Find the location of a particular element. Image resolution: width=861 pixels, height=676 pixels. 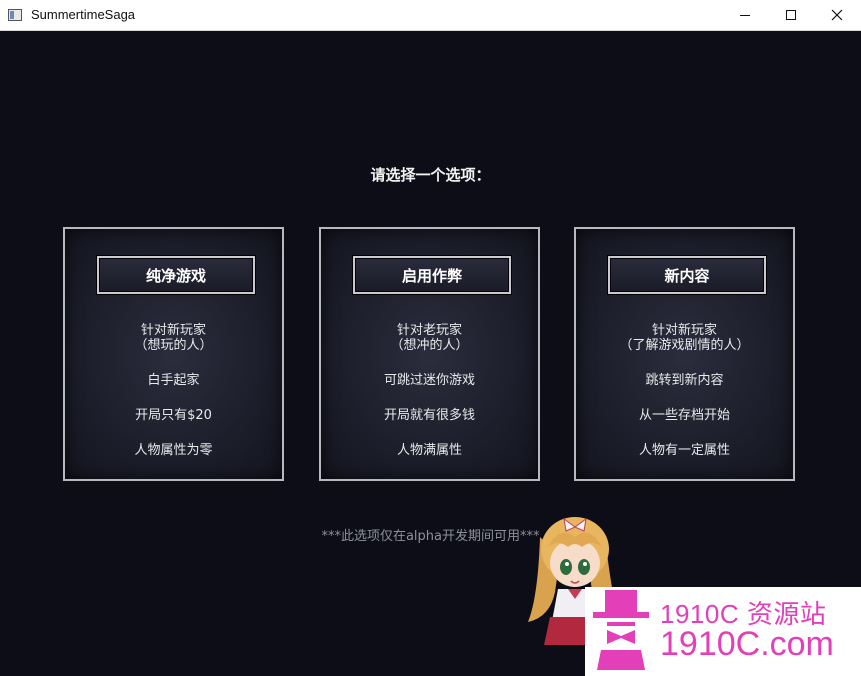

option-desc-line: 开局只有$20 is located at coordinates (173, 415).